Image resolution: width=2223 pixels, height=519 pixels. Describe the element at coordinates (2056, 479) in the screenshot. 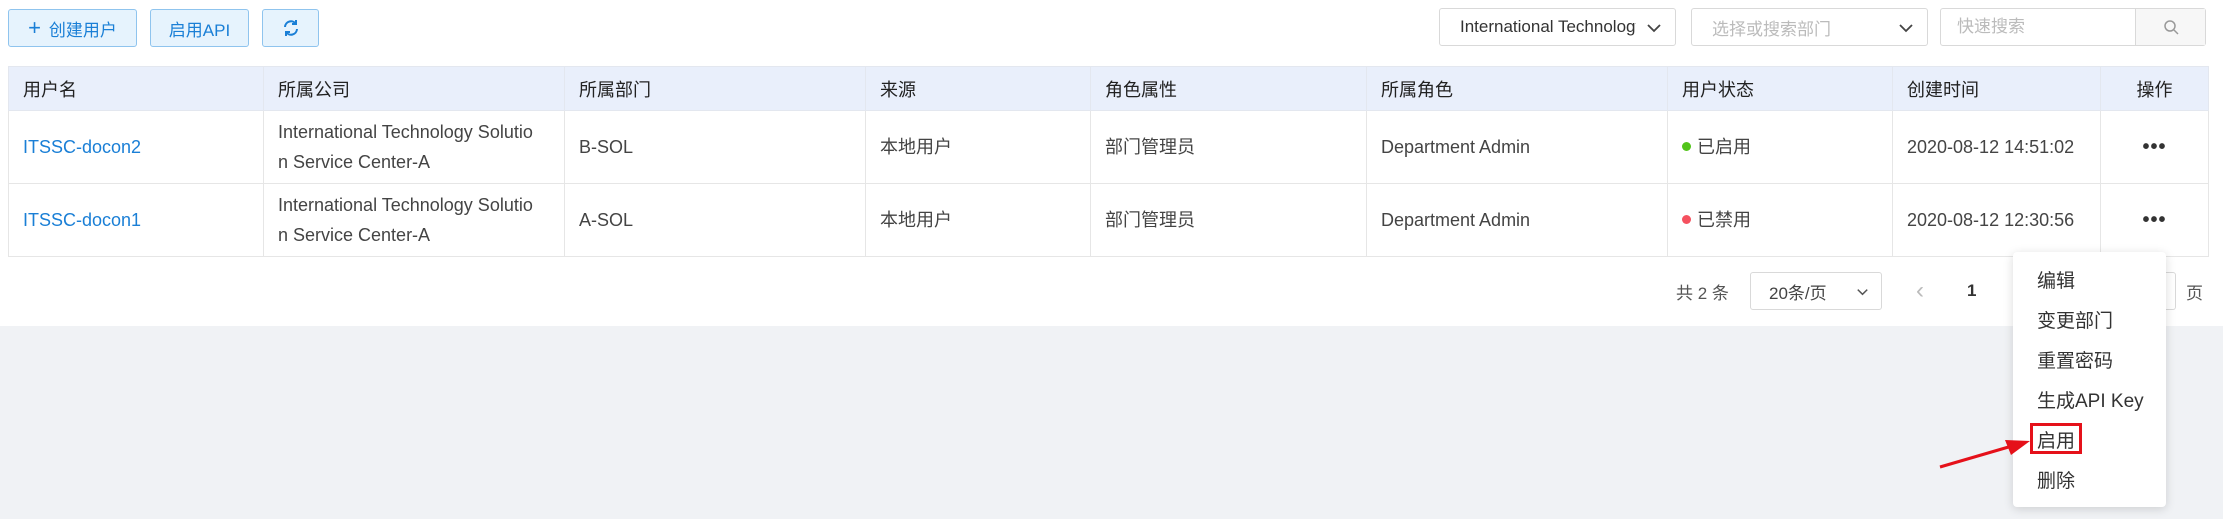

I see `menu-item-delete: 删除` at that location.